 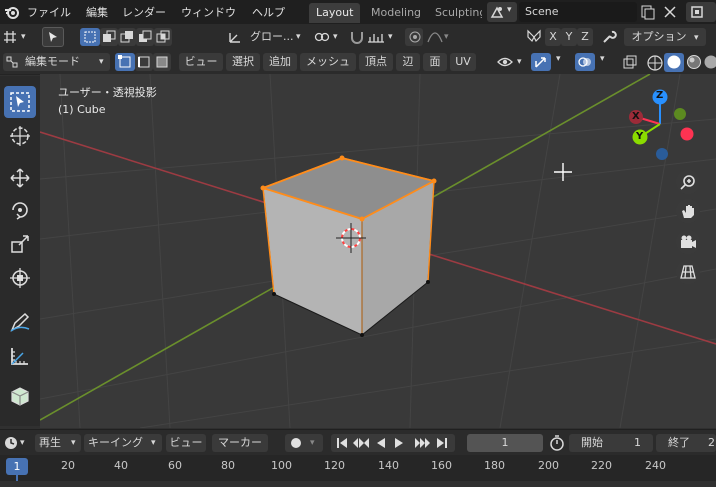 What do you see at coordinates (688, 242) in the screenshot?
I see `camera-view-button` at bounding box center [688, 242].